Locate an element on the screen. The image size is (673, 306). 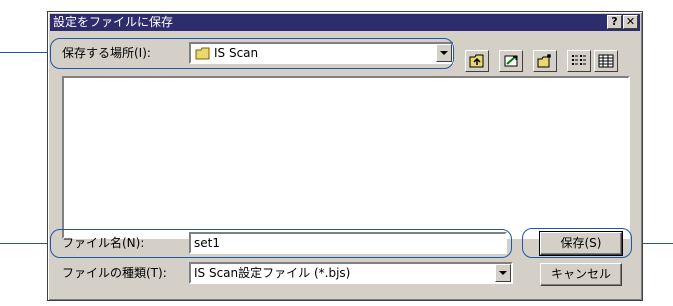
list-view-icon is located at coordinates (579, 61).